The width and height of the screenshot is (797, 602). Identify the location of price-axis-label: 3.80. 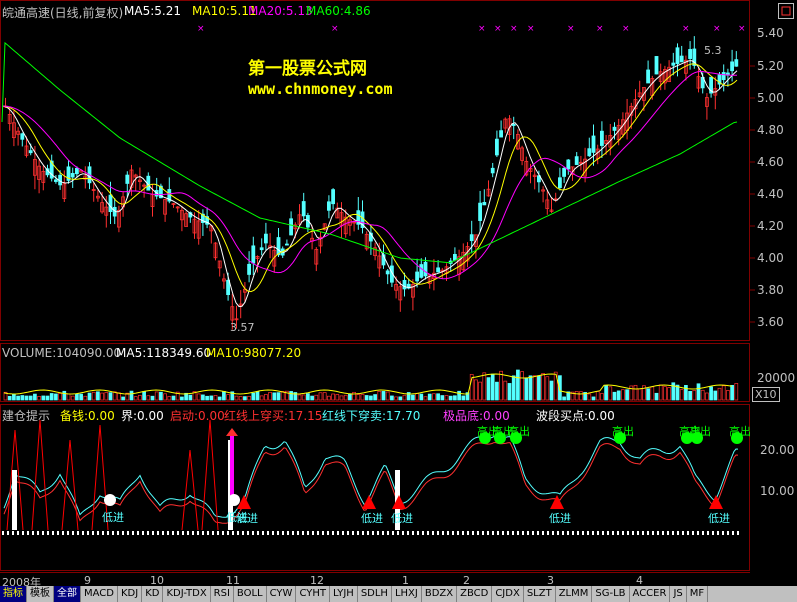
(770, 290).